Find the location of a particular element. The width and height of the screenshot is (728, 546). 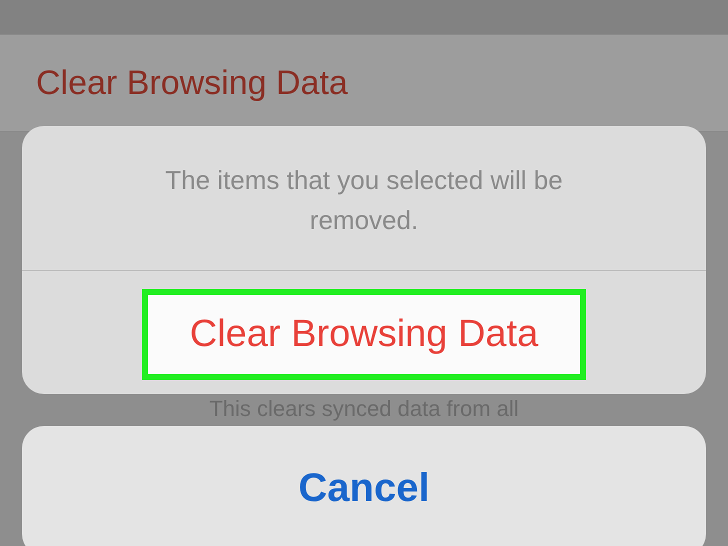

clear-data-button: Clear Browsing Data is located at coordinates (364, 334).